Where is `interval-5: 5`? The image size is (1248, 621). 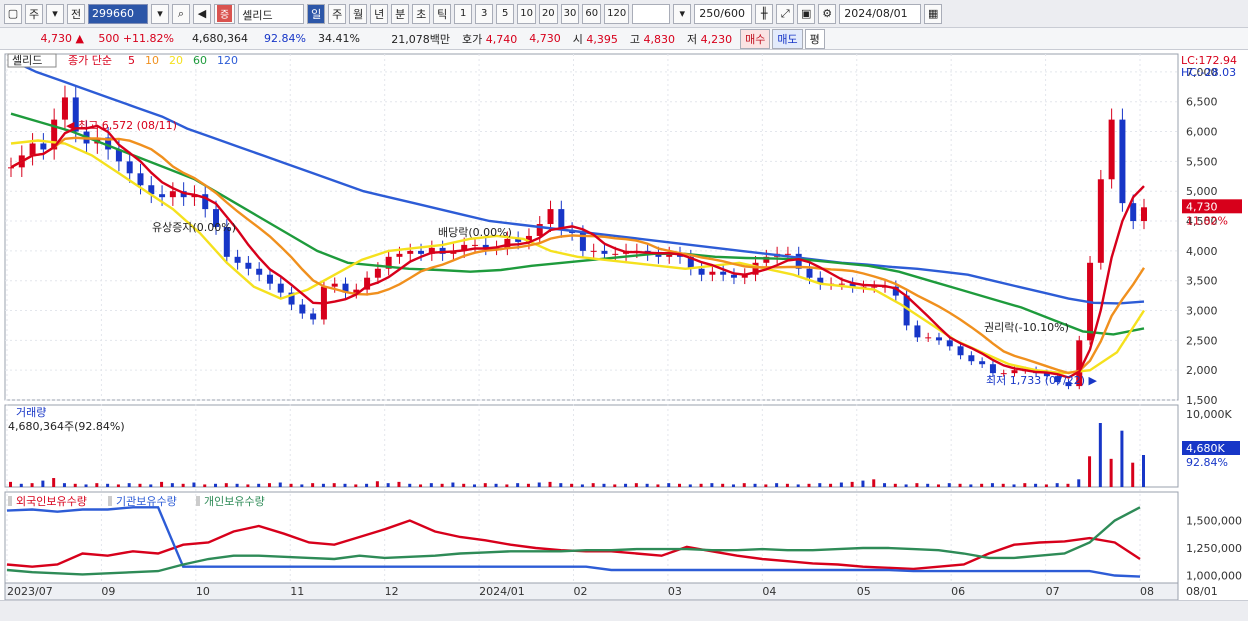 interval-5: 5 is located at coordinates (505, 13).